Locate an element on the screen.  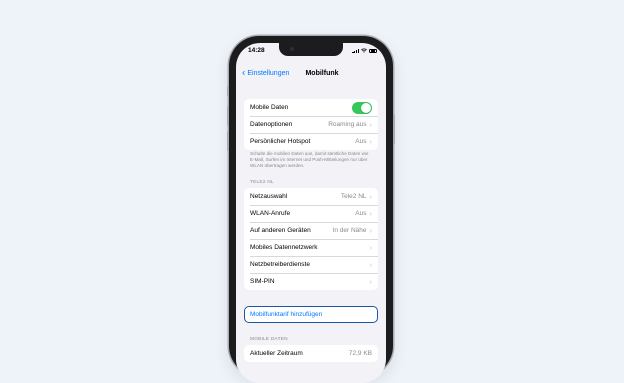
carrier-section-header: TELE2 NL is located at coordinates (262, 182).